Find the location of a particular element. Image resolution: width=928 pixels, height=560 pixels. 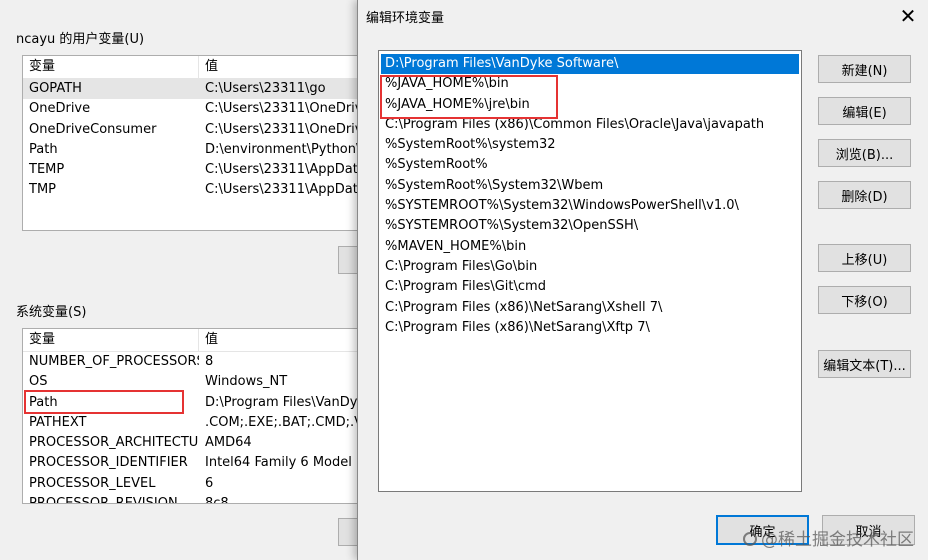

user-variables-header: 变量 值 is located at coordinates (192, 67).